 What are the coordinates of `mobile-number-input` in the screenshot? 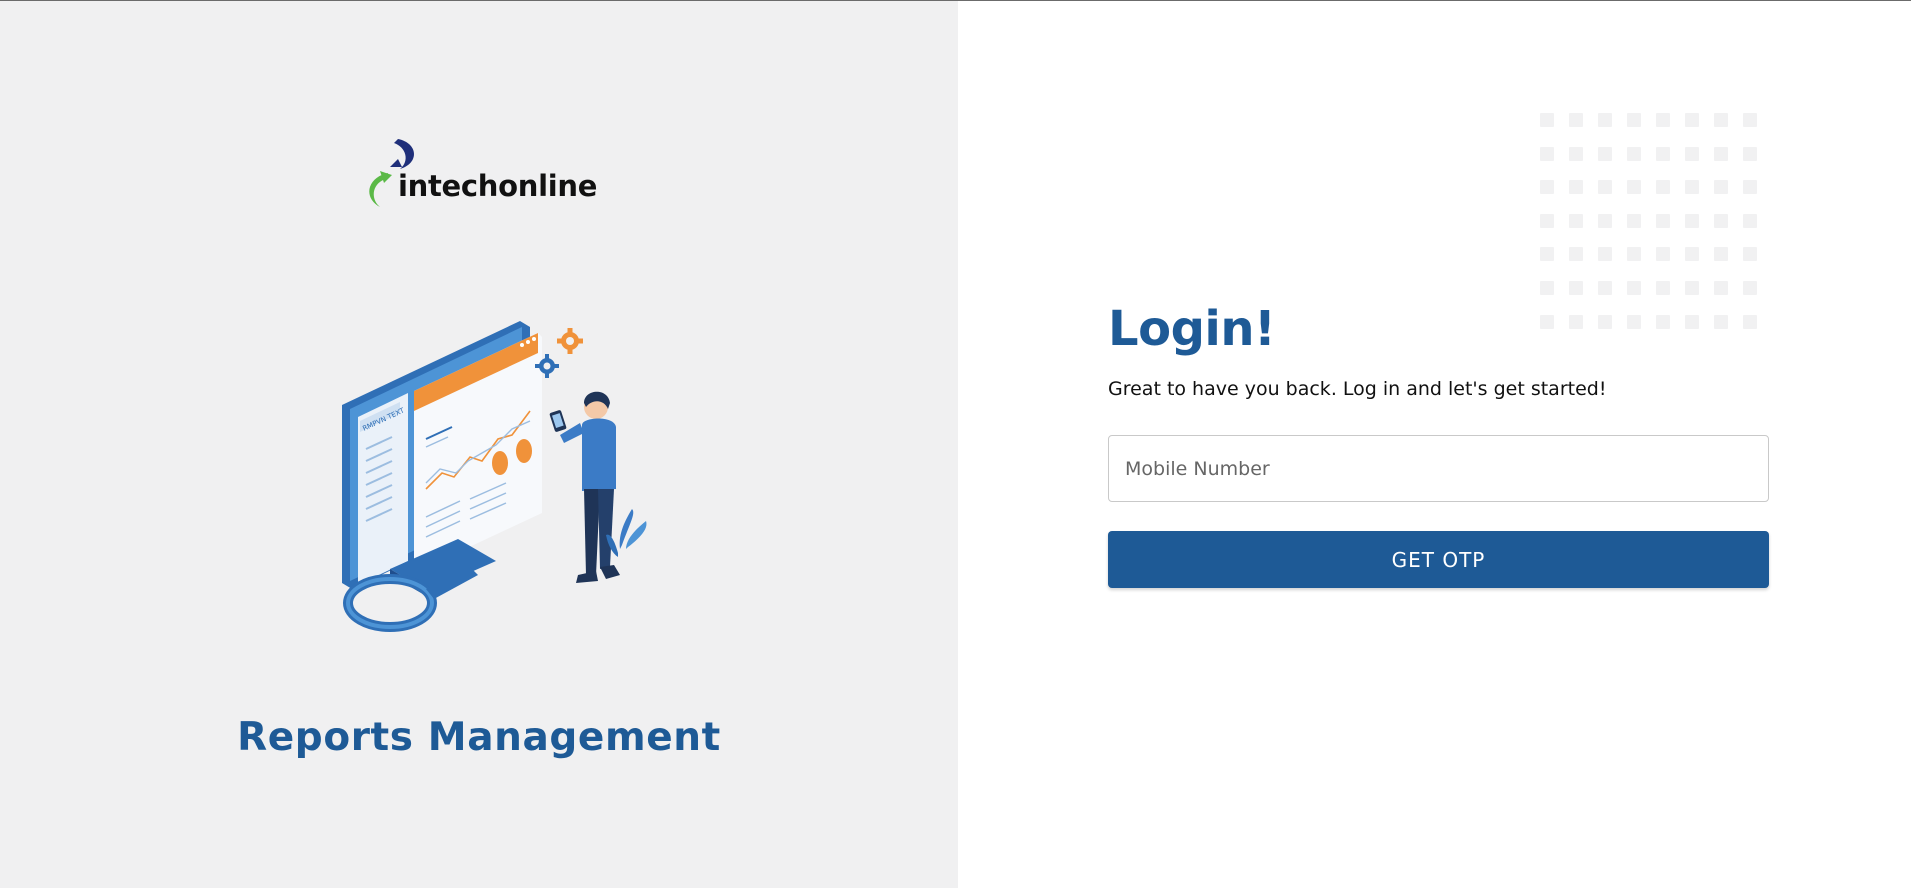 It's located at (1438, 468).